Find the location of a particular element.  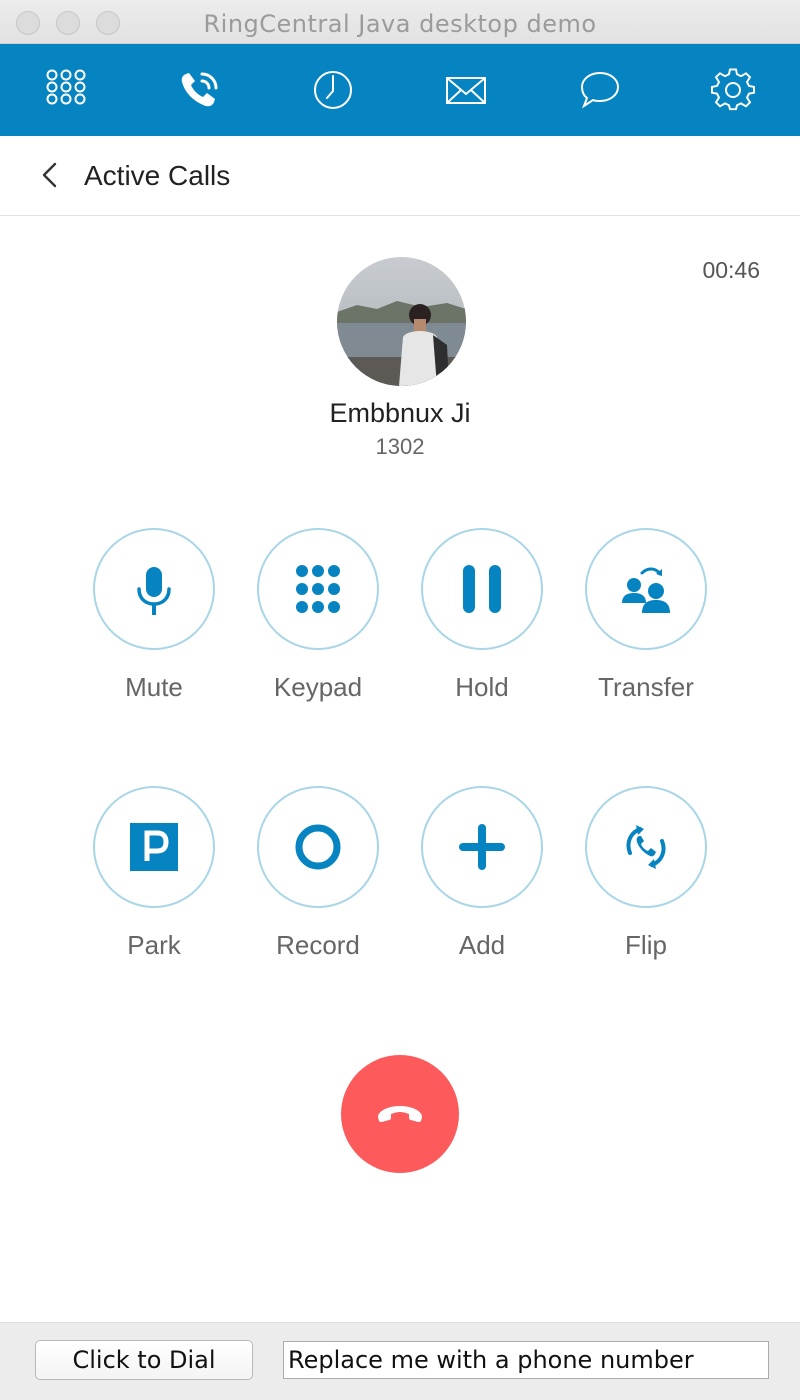

bottom-dial-bar: Click to Dial is located at coordinates (400, 1361).